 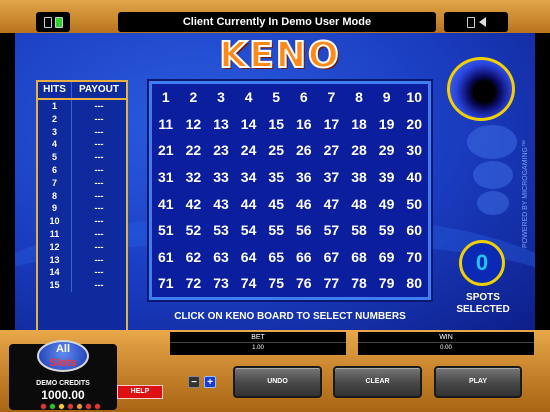 What do you see at coordinates (304, 150) in the screenshot?
I see `keno-number: 26` at bounding box center [304, 150].